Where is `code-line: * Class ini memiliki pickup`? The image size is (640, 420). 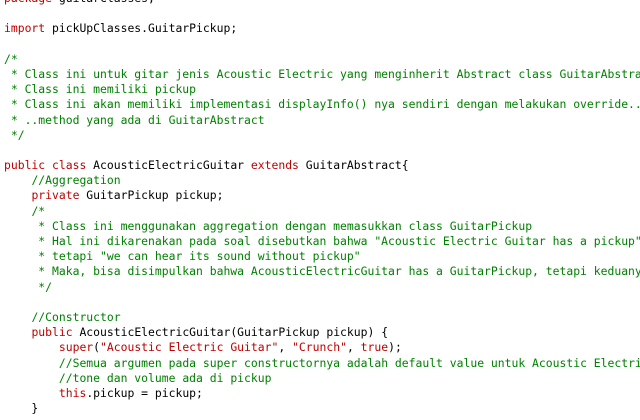 code-line: * Class ini memiliki pickup is located at coordinates (320, 89).